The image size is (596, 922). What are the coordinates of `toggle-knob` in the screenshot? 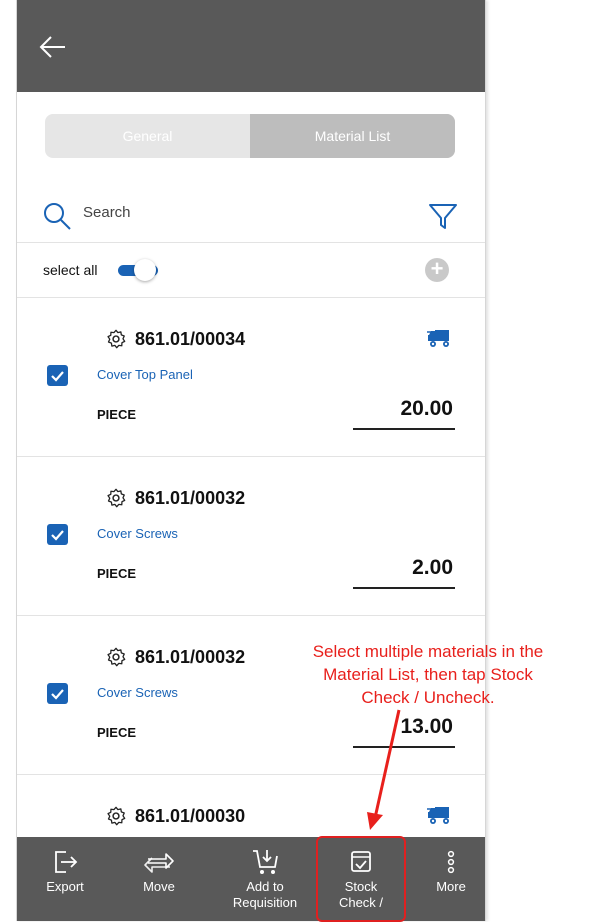 It's located at (145, 270).